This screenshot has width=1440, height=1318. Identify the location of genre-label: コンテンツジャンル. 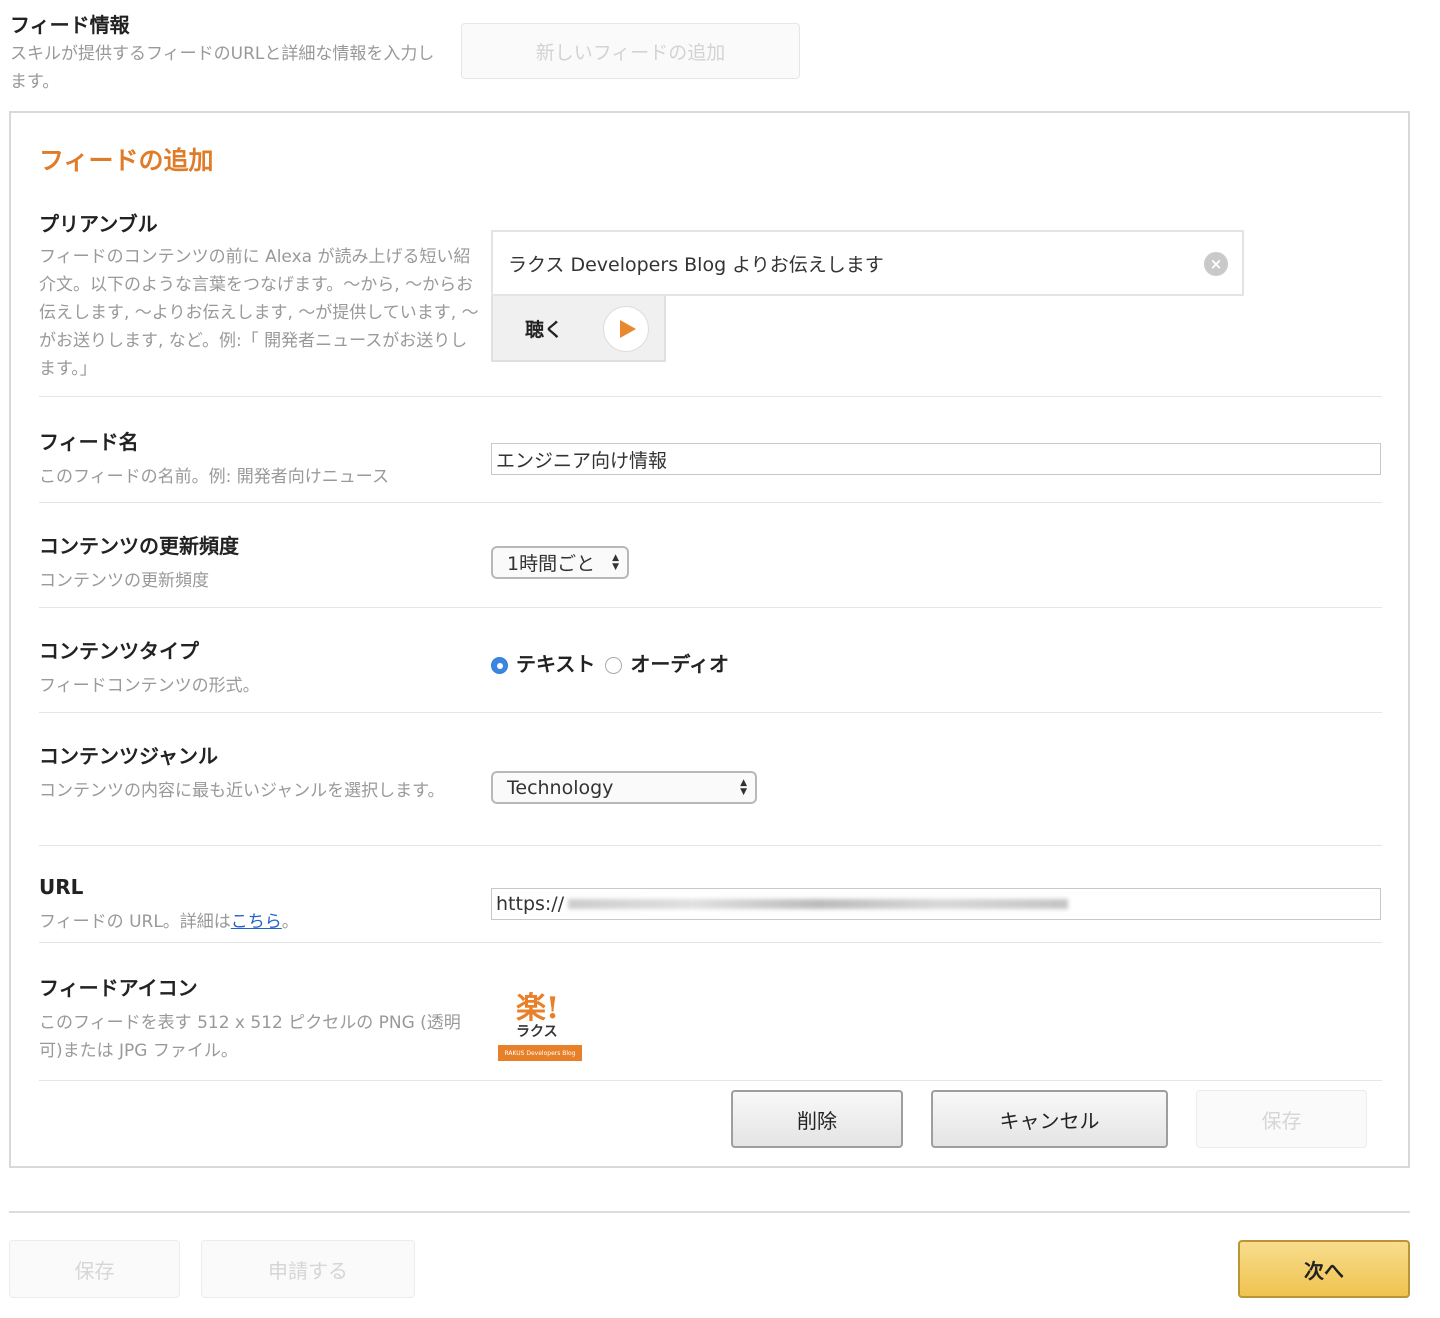
(128, 756).